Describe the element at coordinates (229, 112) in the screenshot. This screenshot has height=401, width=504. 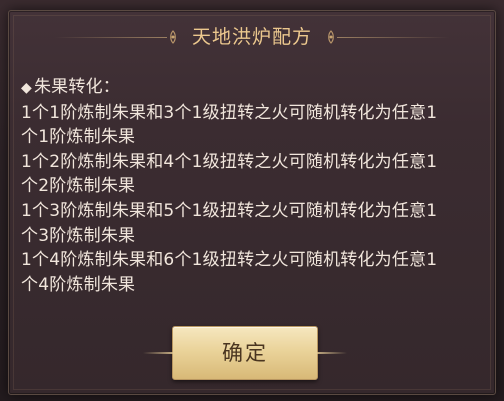
I see `rule-line: 1个1阶炼制朱果和3个1级扭转之火可随机转化为任意1` at that location.